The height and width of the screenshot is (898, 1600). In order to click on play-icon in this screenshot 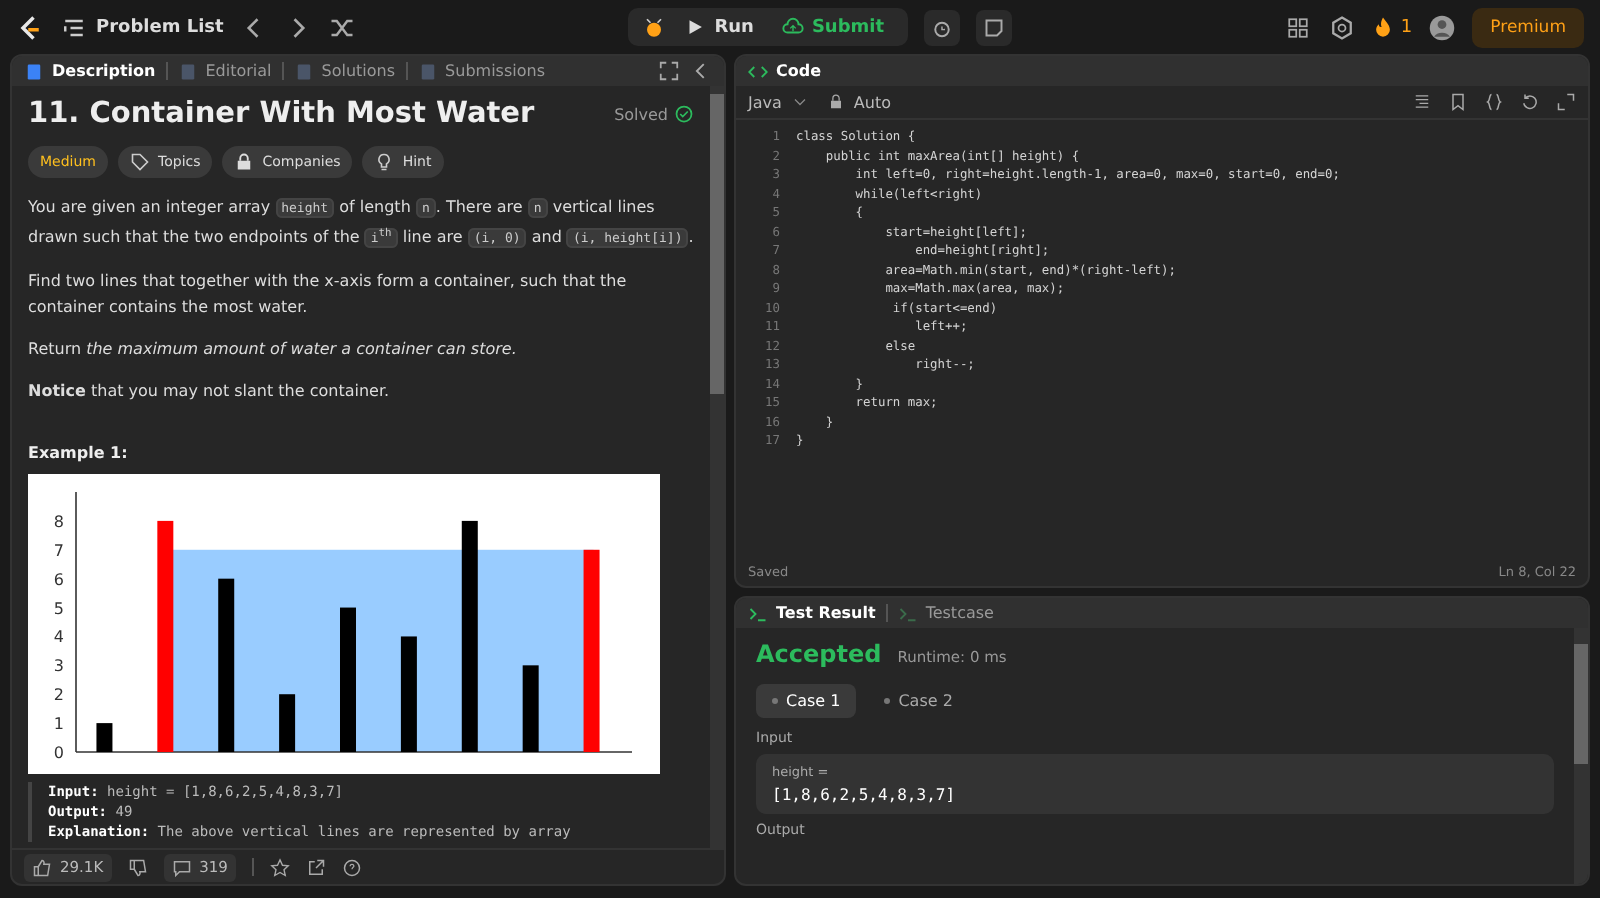, I will do `click(695, 27)`.